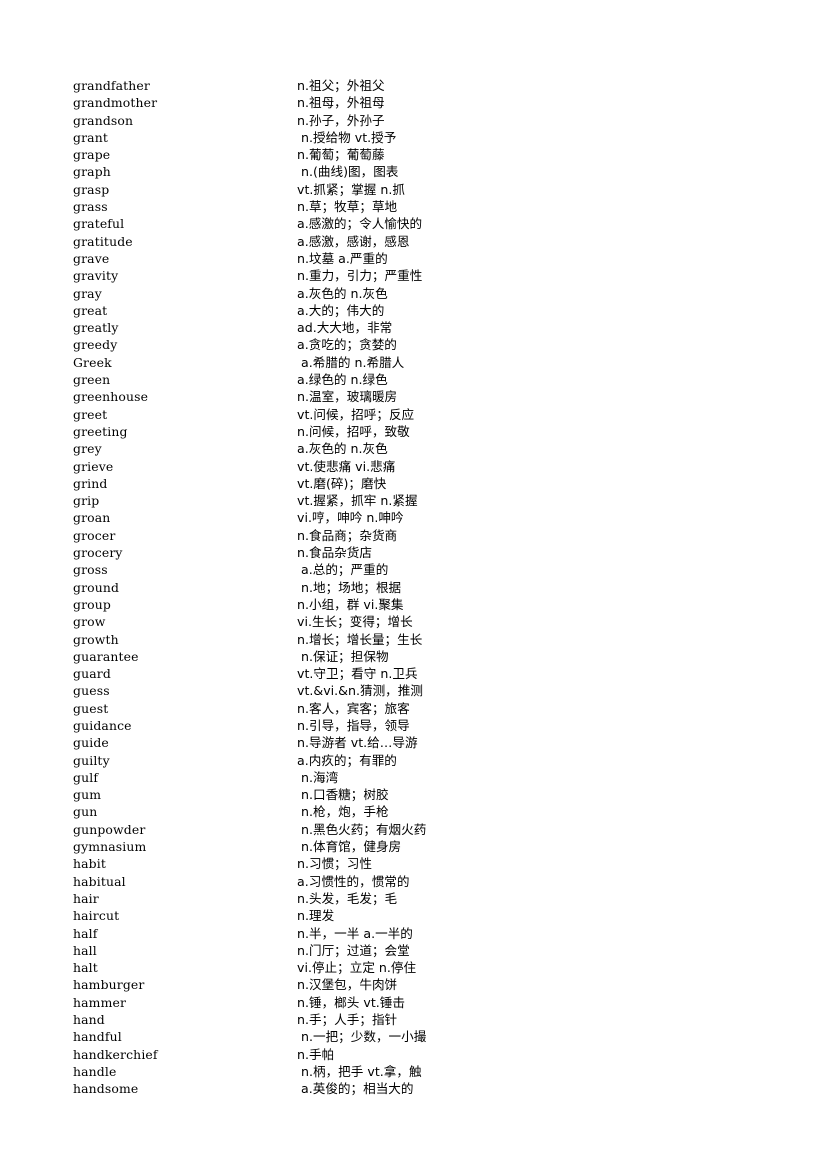  I want to click on entry-term: gulf, so click(86, 777).